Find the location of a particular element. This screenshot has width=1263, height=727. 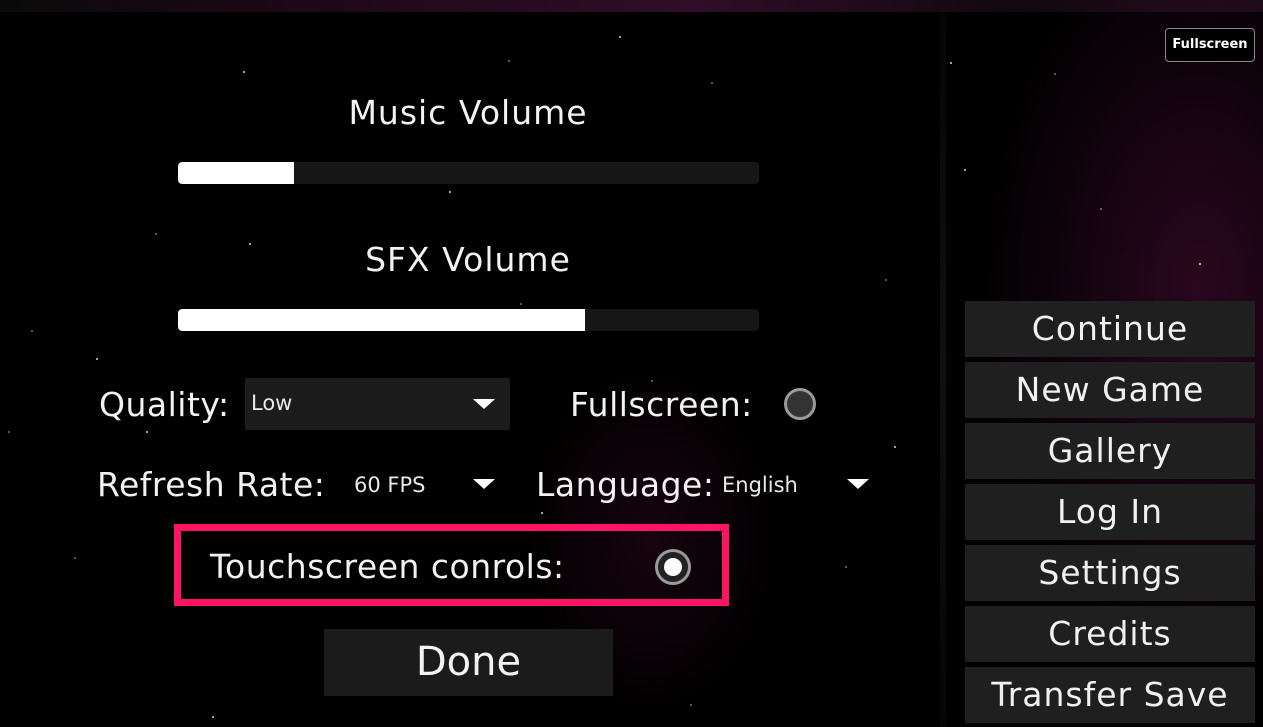

refresh-rate-label: Refresh Rate: is located at coordinates (211, 484).